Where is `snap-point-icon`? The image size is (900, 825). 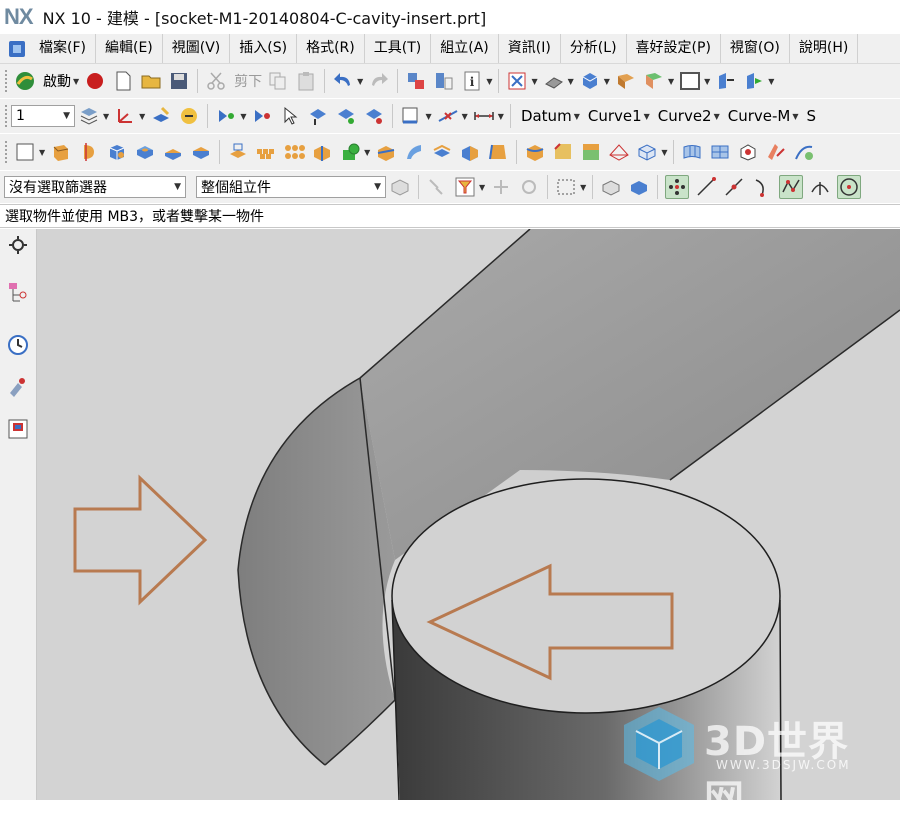 snap-point-icon is located at coordinates (226, 116).